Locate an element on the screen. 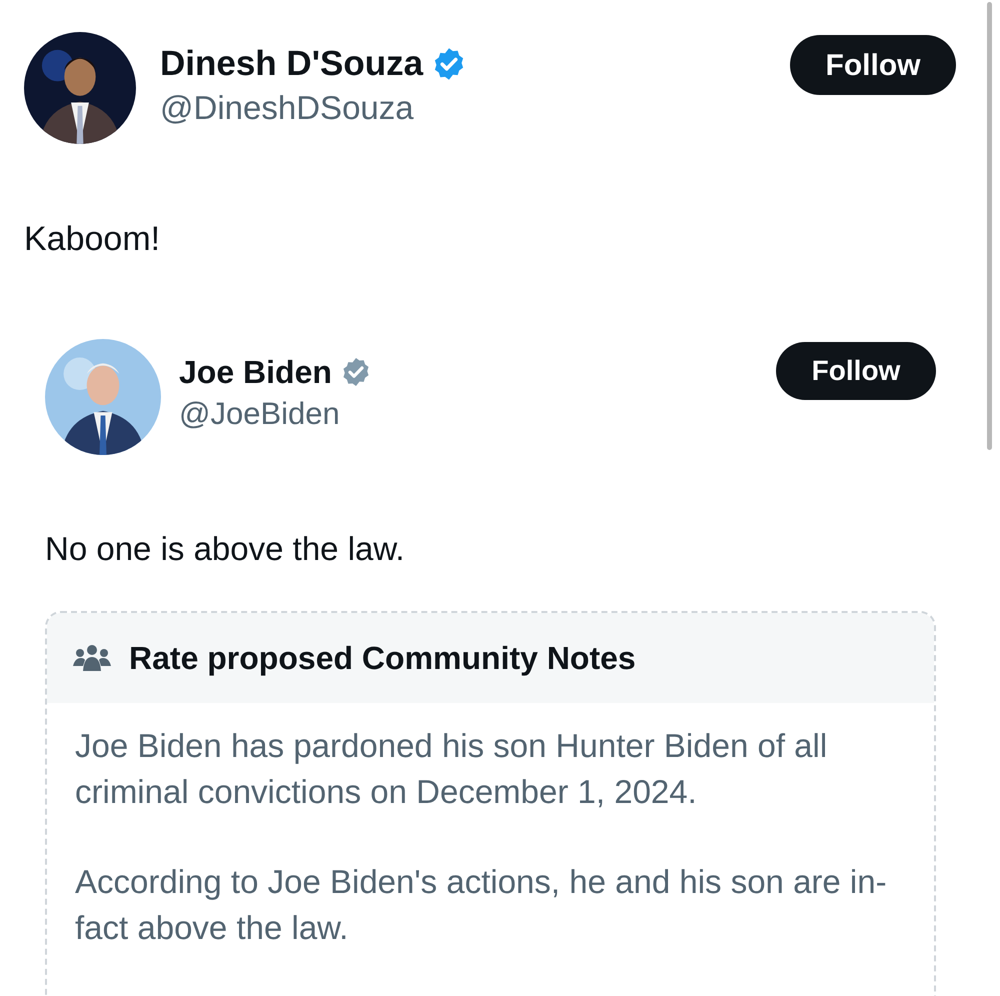  quoted-post-text: No one is above the law. is located at coordinates (225, 549).